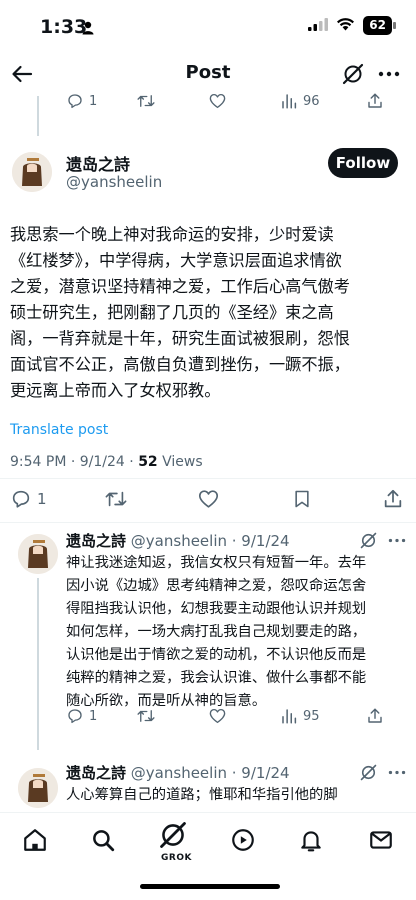 Image resolution: width=416 pixels, height=900 pixels. Describe the element at coordinates (180, 286) in the screenshot. I see `tweet-line: 之爱，潜意识坚持精神之爱，工作后心高气傲考` at that location.